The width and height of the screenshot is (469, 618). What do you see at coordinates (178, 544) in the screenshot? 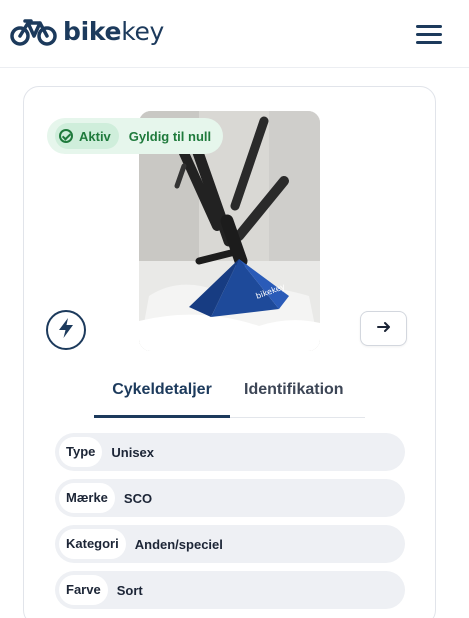
I see `detail-value: Anden/speciel` at bounding box center [178, 544].